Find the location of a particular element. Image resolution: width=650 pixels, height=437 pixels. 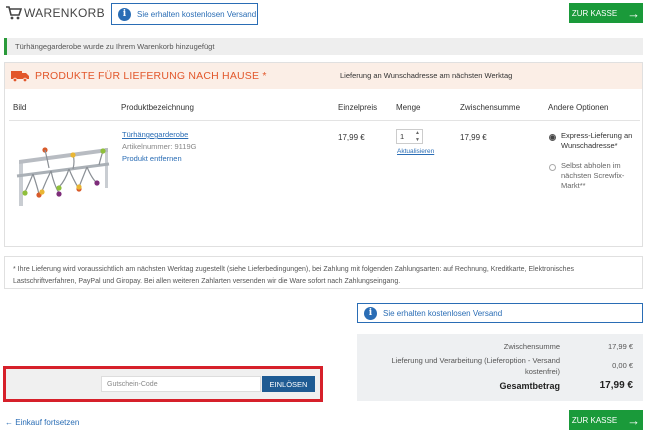

continue-shopping-link: ← Einkauf fortsetzen is located at coordinates (42, 422).